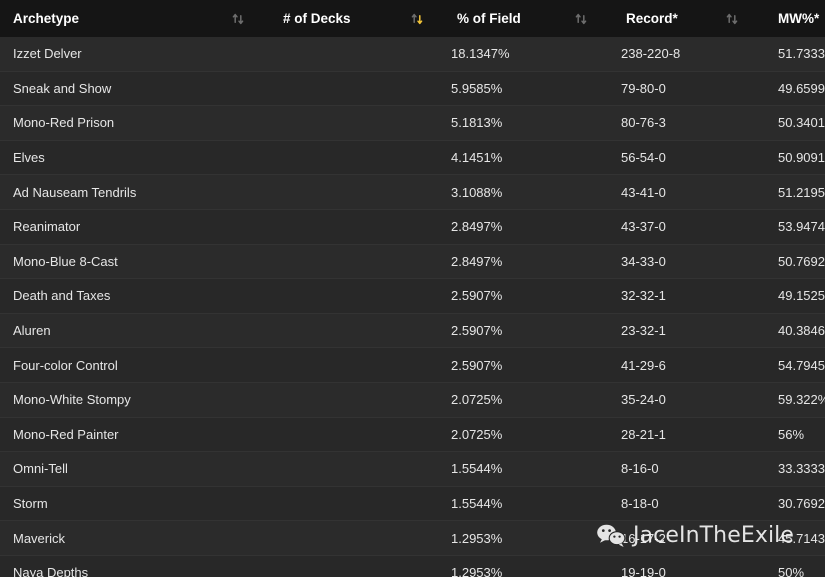 The width and height of the screenshot is (825, 577). I want to click on cell-record: 34-33-0, so click(643, 261).